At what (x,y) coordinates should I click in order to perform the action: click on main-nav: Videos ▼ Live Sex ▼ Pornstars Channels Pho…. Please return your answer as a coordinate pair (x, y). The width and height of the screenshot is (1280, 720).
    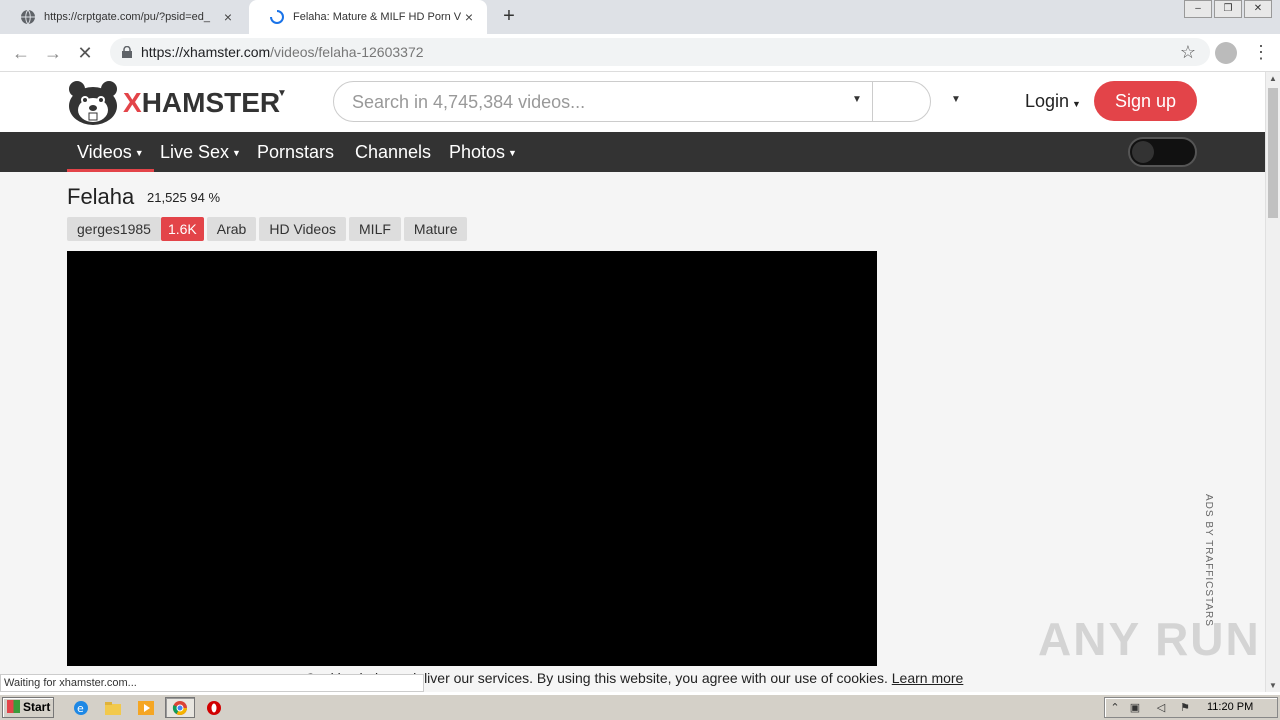
    Looking at the image, I should click on (632, 152).